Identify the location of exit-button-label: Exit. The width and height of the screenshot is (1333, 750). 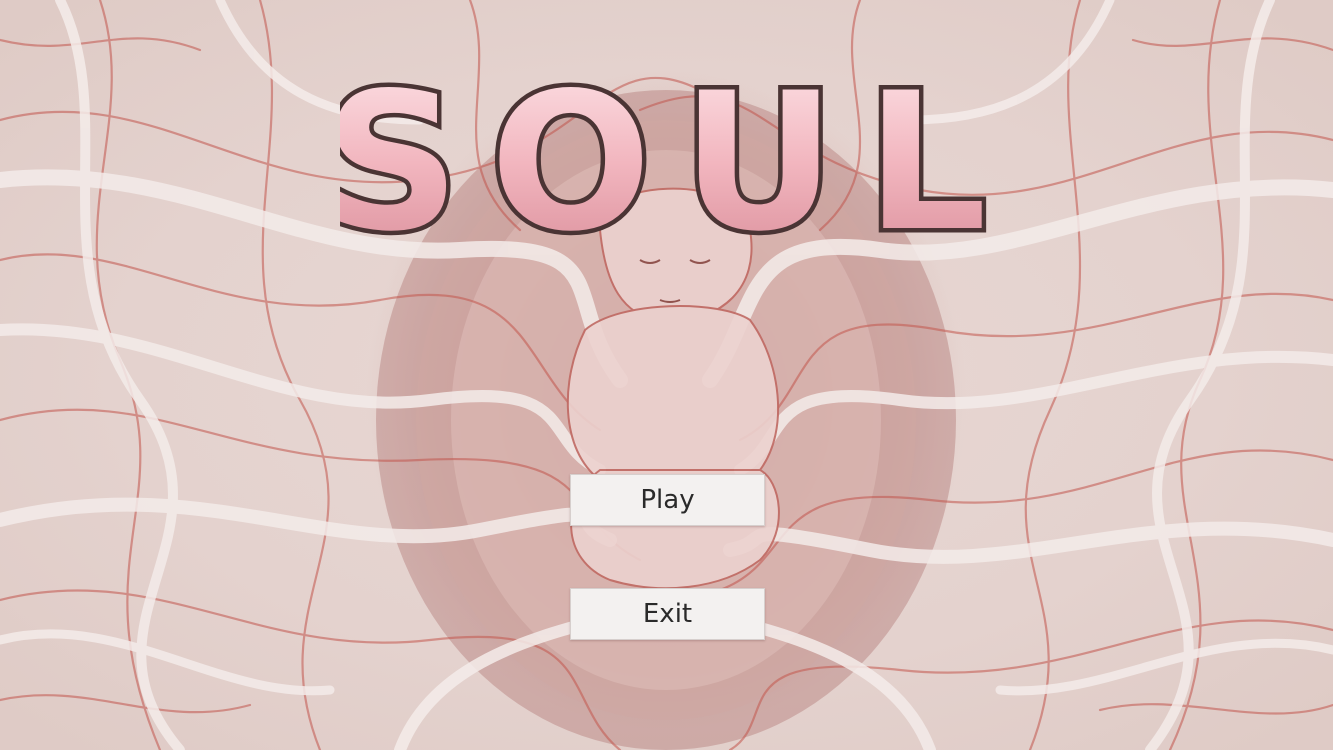
(667, 614).